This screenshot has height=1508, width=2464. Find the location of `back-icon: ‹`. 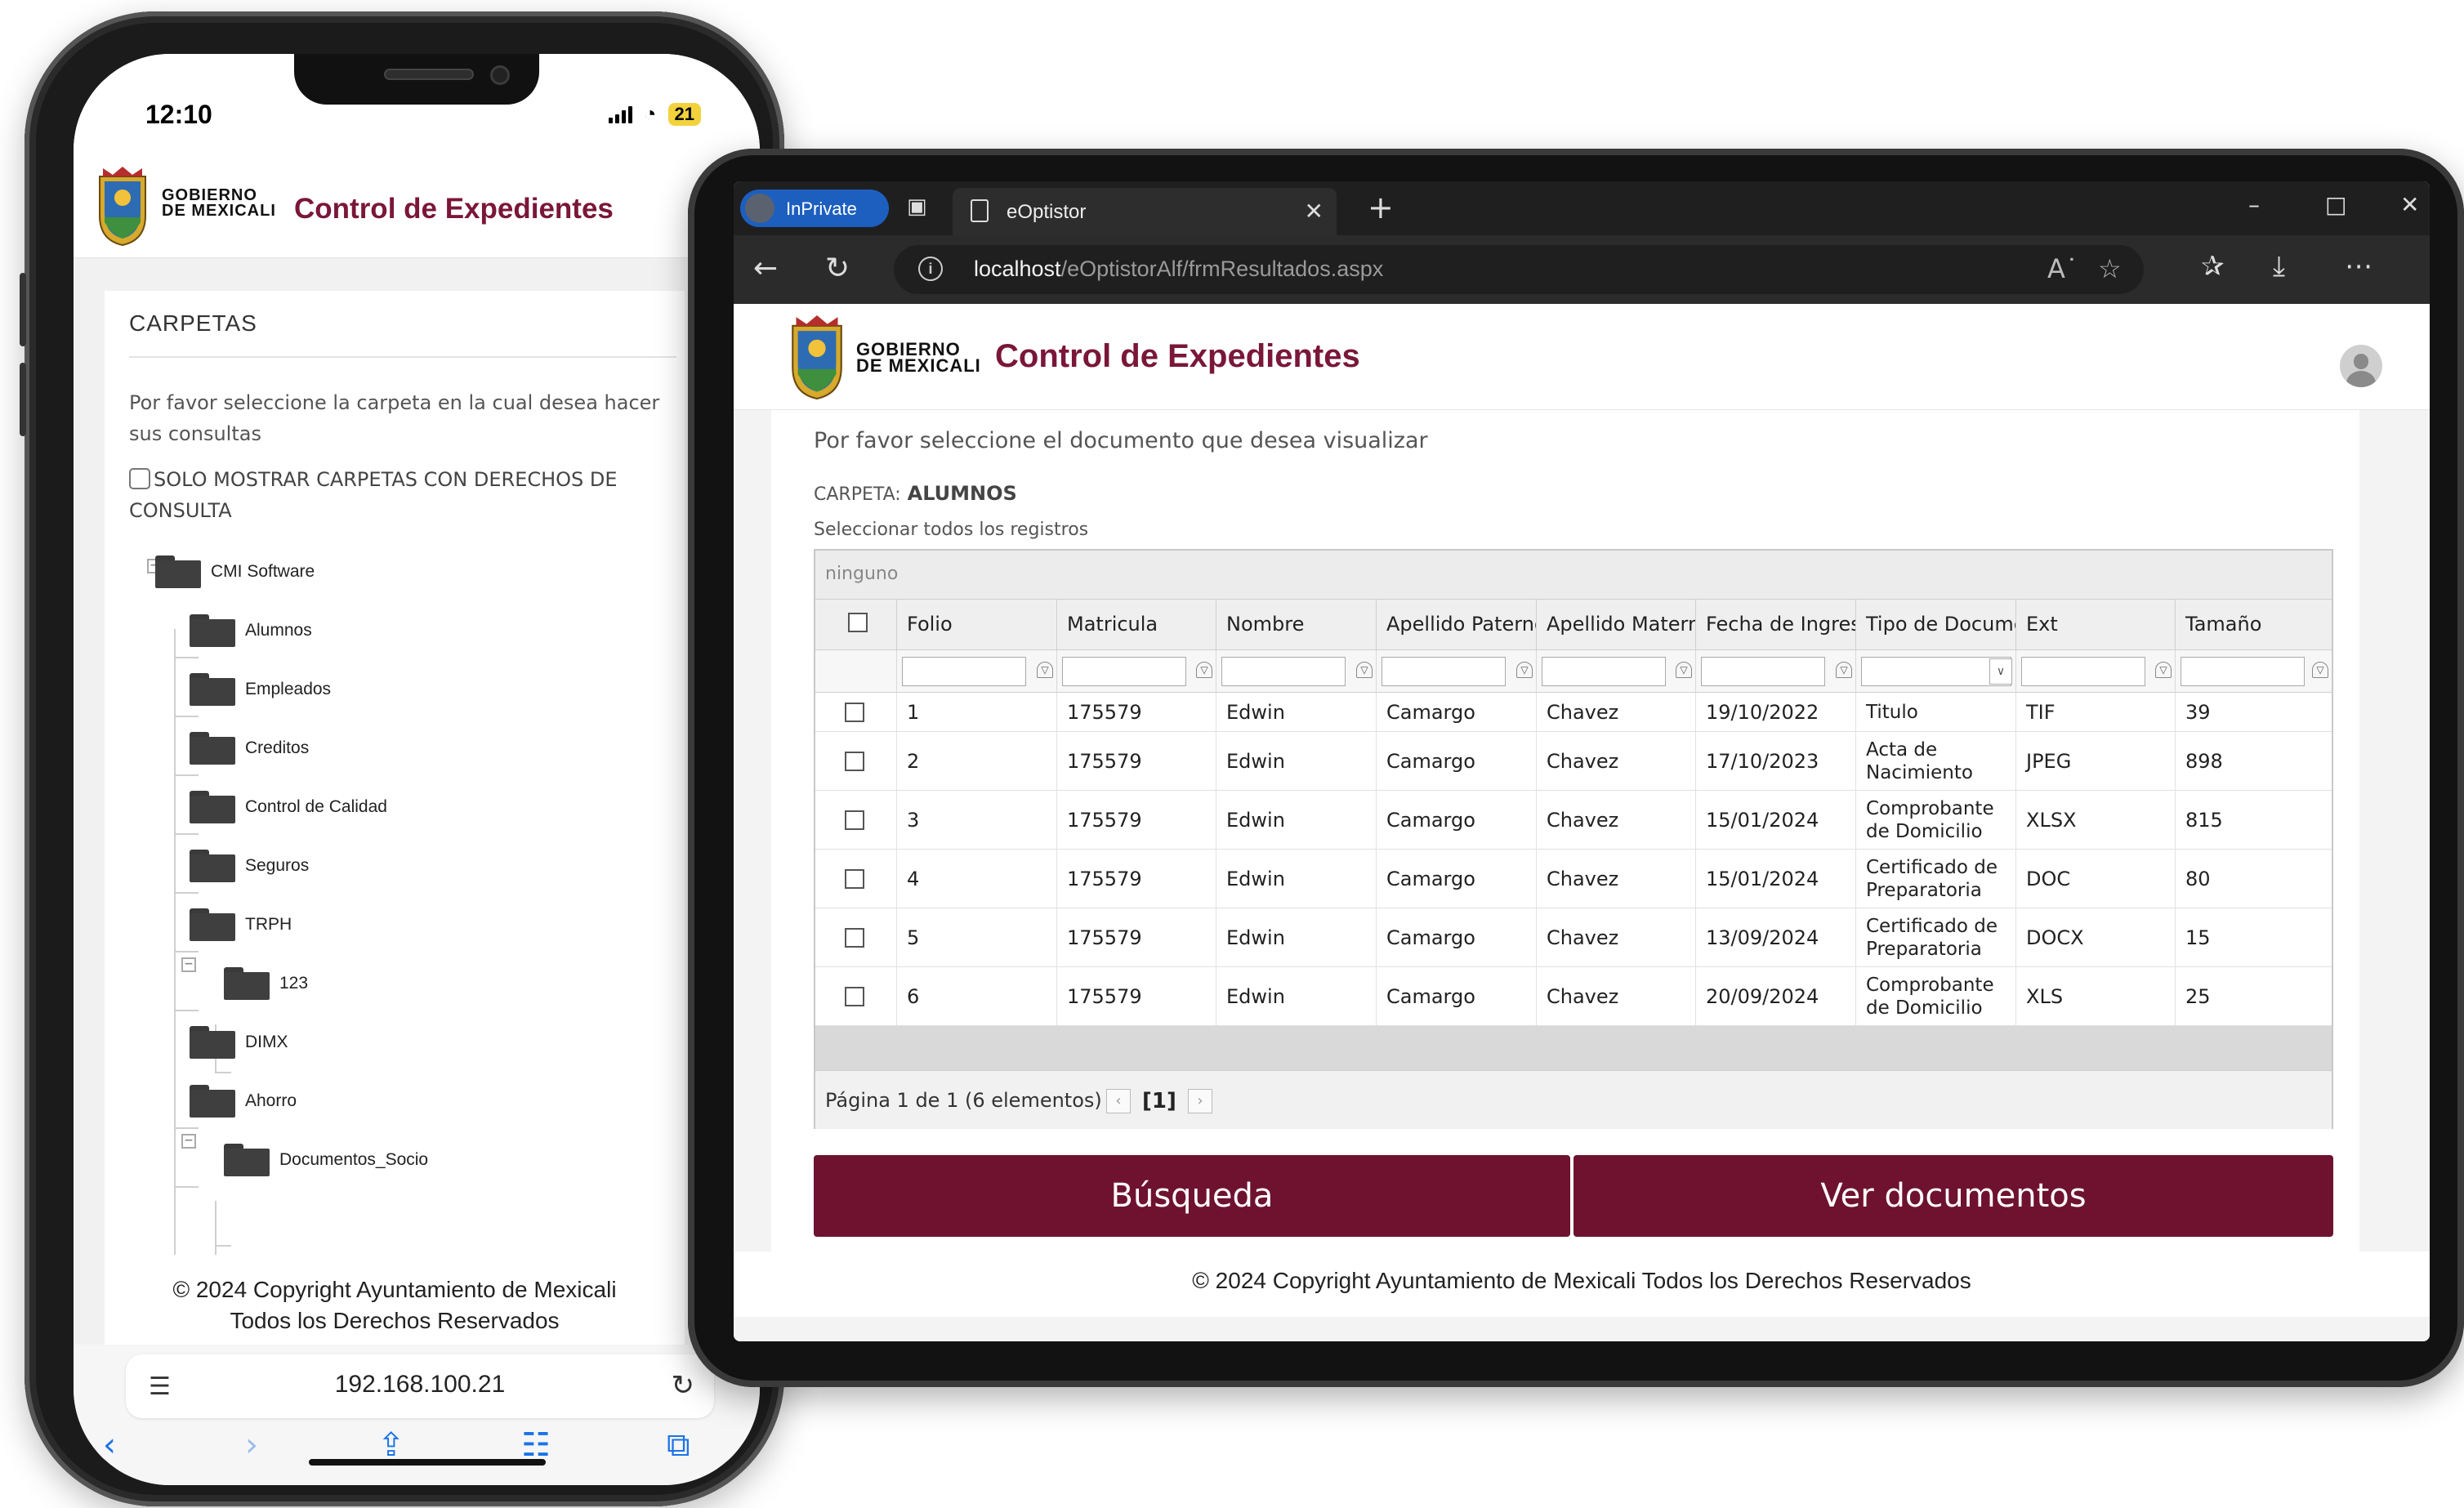

back-icon: ‹ is located at coordinates (110, 1445).